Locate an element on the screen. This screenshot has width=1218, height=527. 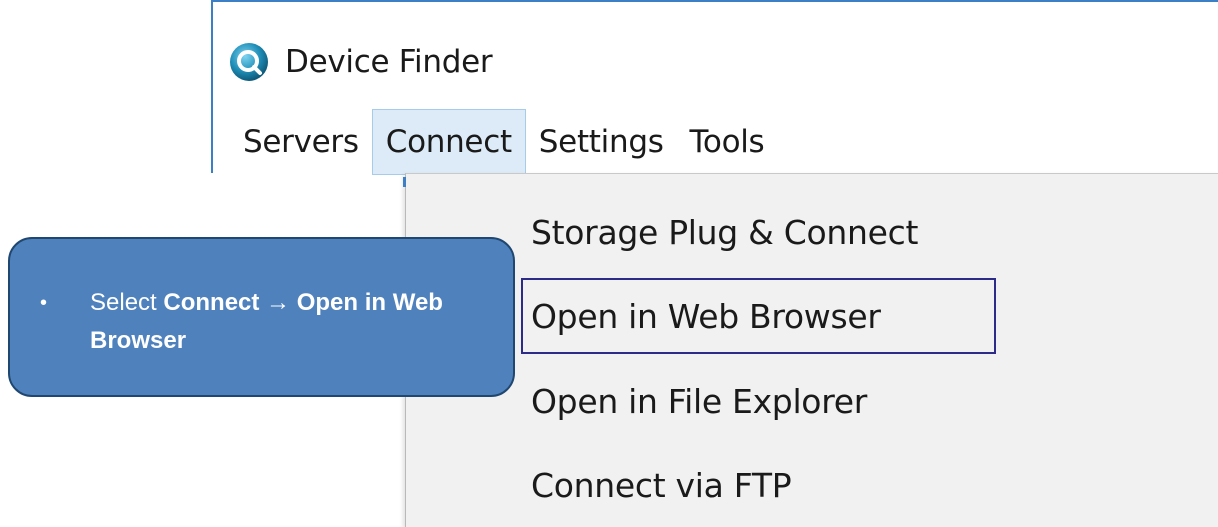
highlight-box is located at coordinates (758, 316).